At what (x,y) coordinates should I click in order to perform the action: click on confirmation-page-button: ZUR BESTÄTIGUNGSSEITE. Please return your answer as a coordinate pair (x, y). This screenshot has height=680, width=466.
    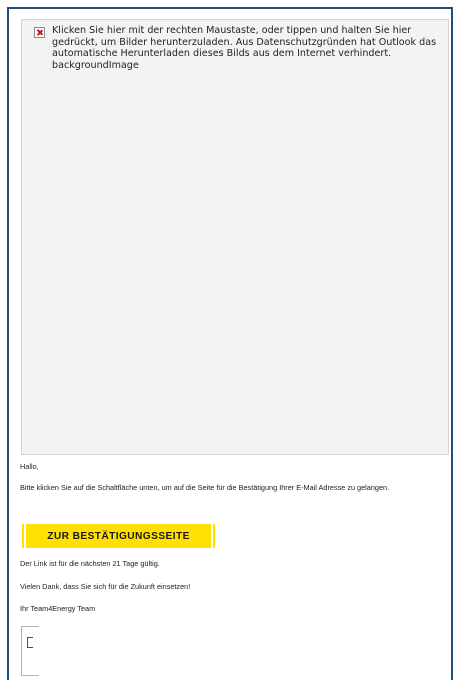
    Looking at the image, I should click on (118, 536).